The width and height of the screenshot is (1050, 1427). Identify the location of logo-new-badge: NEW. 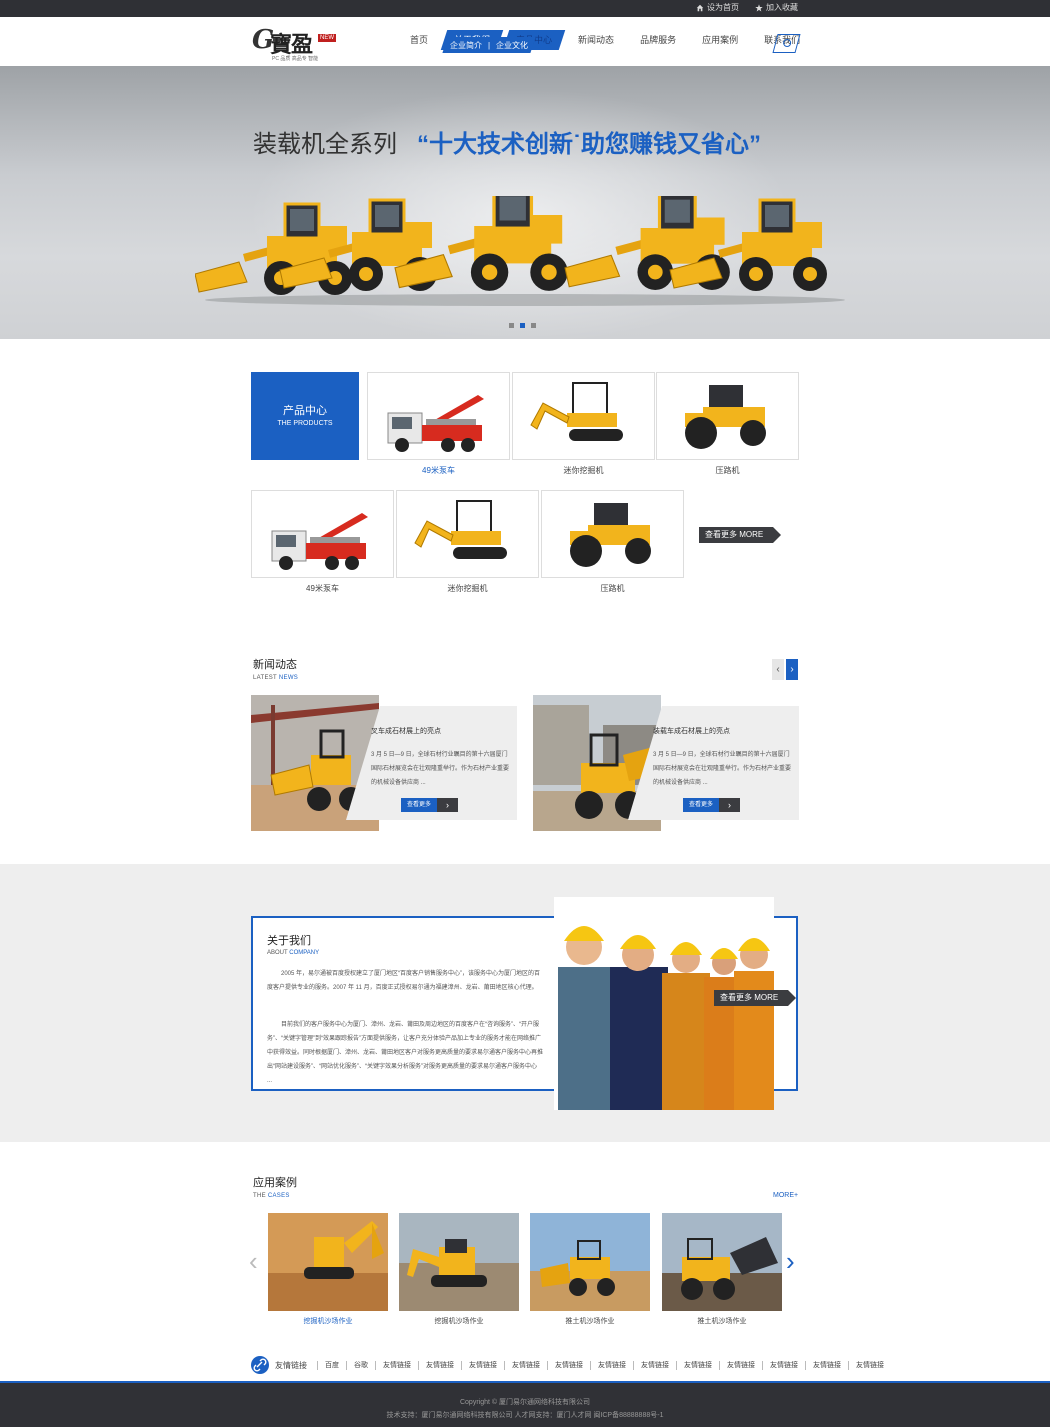
(327, 38).